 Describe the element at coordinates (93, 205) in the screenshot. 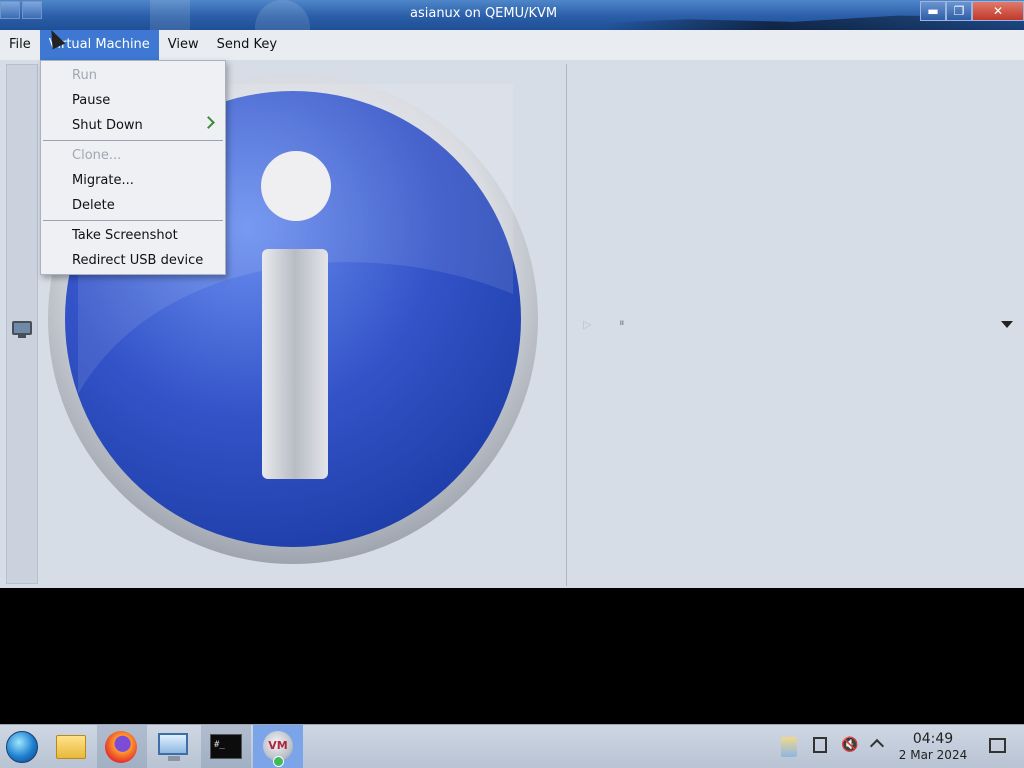

I see `menu-item-delete: Delete` at that location.